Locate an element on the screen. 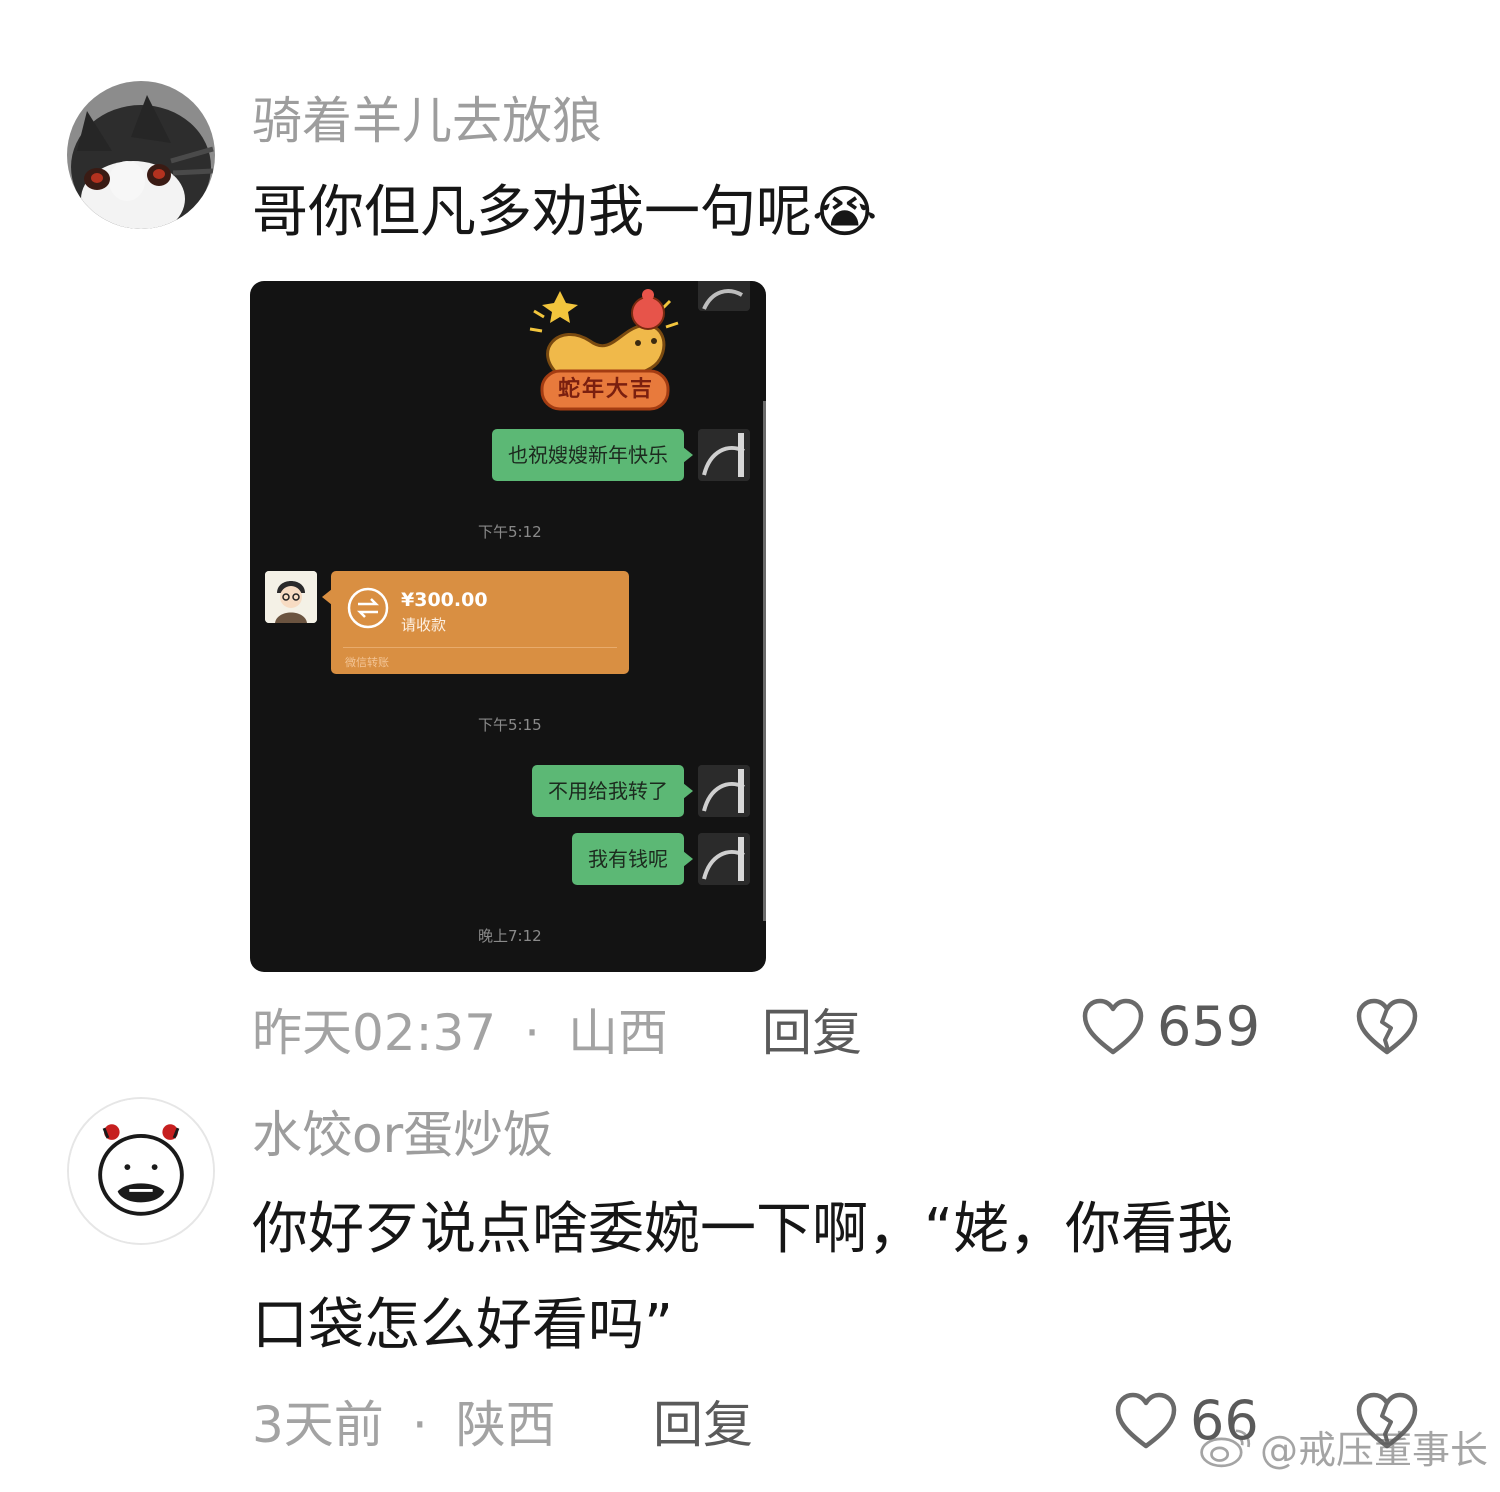  sent-message-bubble: 不用给我转了 is located at coordinates (612, 791).